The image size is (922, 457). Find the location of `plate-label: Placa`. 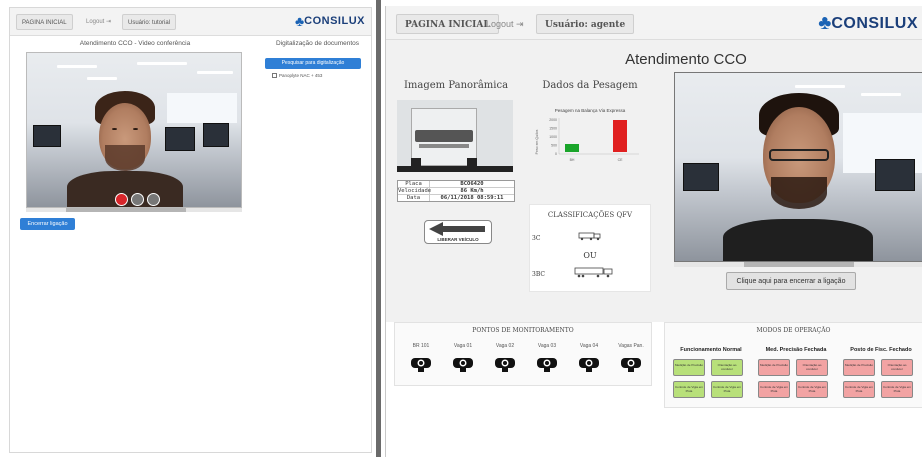

plate-label: Placa is located at coordinates (414, 184).